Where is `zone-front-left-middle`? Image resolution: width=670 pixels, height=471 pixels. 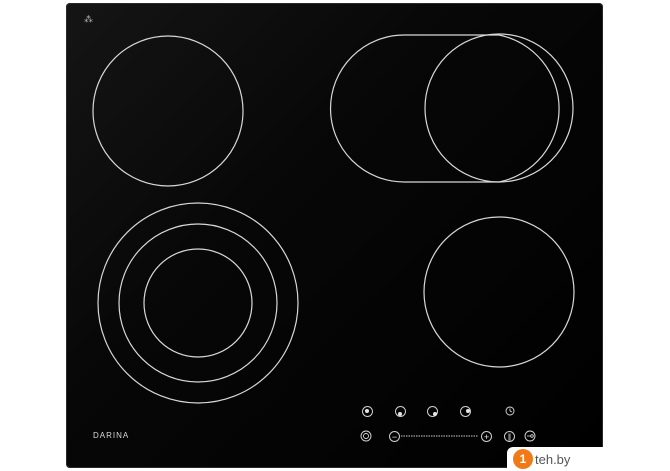
zone-front-left-middle is located at coordinates (198, 303).